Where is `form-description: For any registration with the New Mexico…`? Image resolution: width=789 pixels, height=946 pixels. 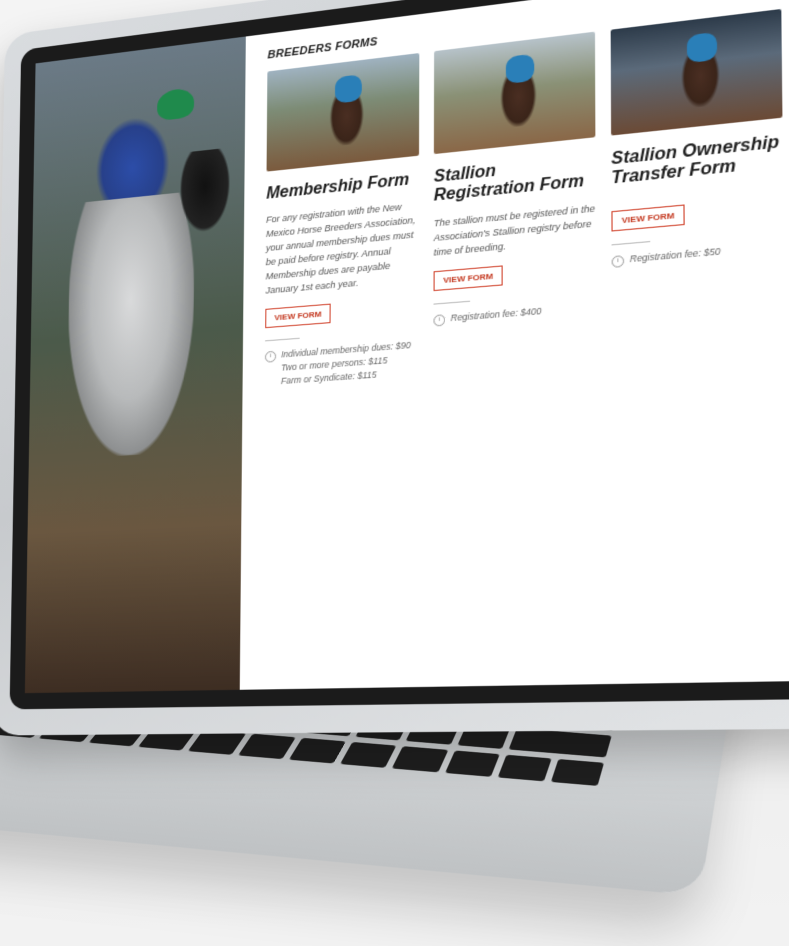
form-description: For any registration with the New Mexico… is located at coordinates (340, 249).